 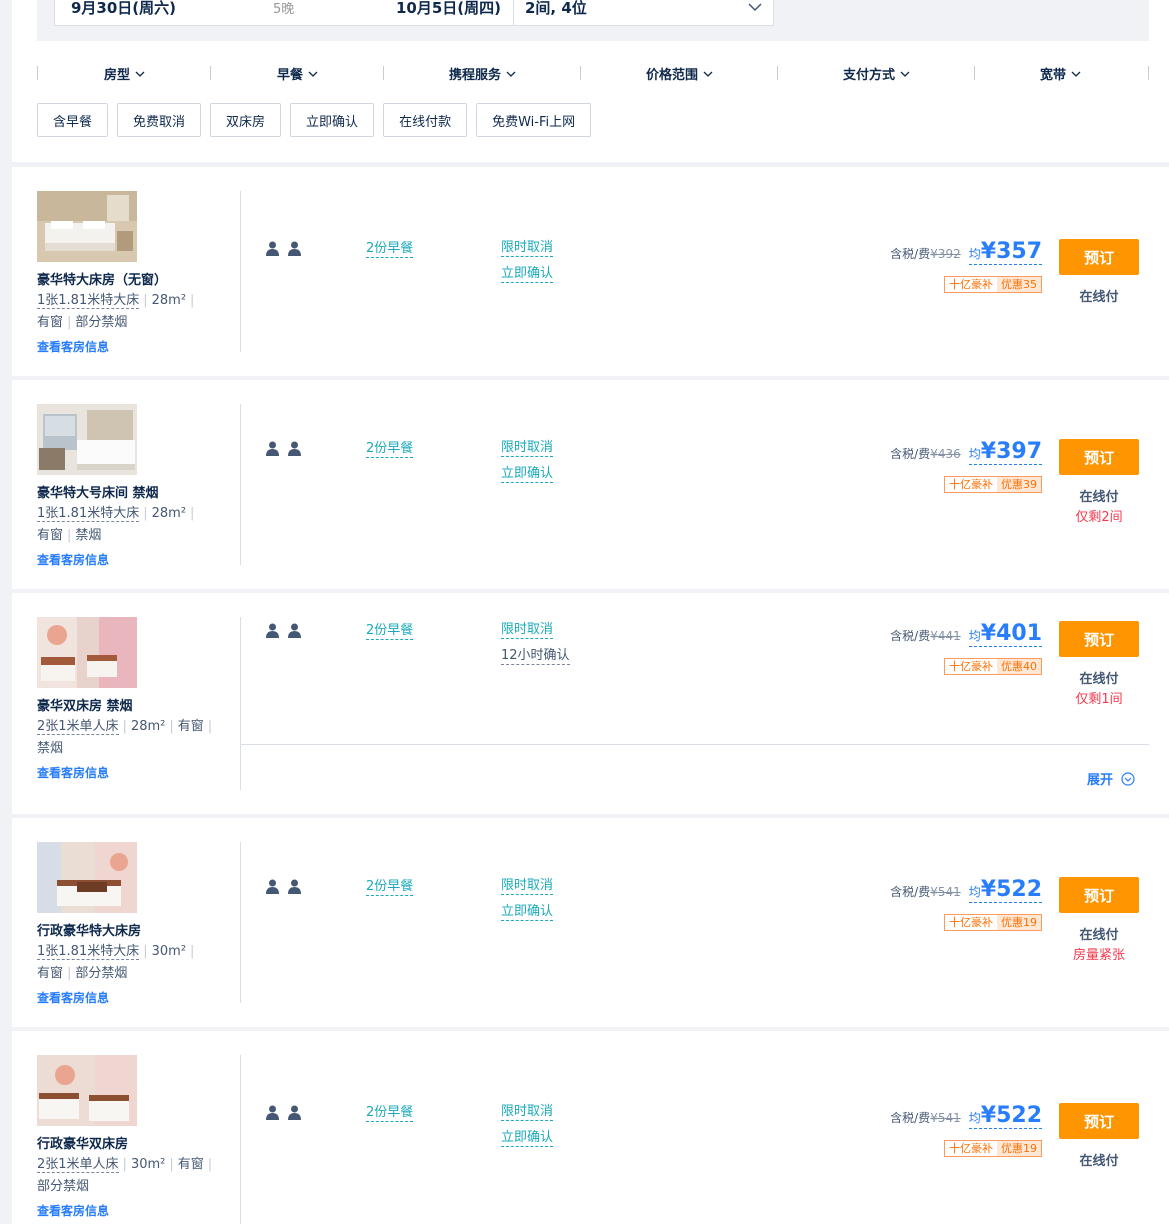 What do you see at coordinates (556, 9) in the screenshot?
I see `rooms-guests-select: 2间, 4位` at bounding box center [556, 9].